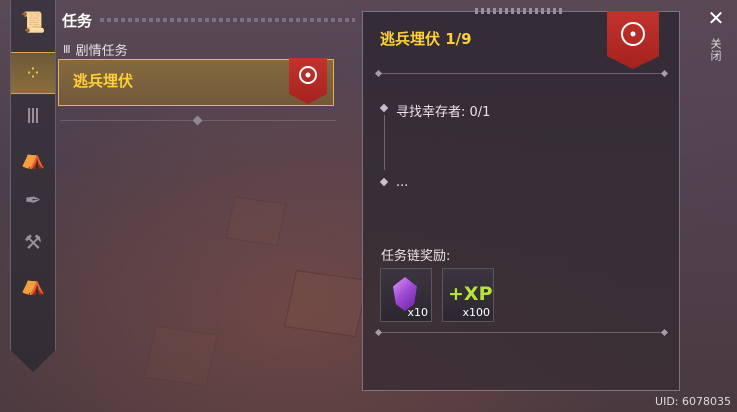 The height and width of the screenshot is (412, 737). I want to click on category-header: Ⅲ 剧情任务, so click(95, 49).